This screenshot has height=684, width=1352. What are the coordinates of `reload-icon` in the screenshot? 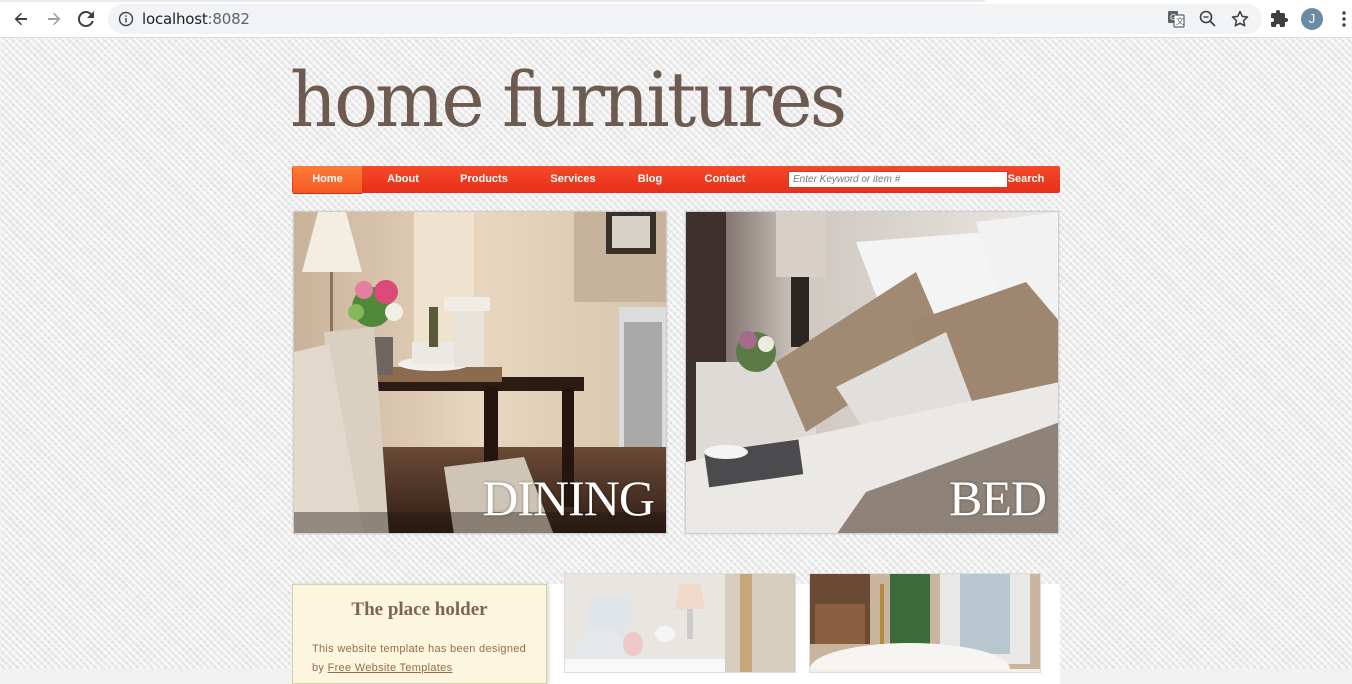 It's located at (86, 19).